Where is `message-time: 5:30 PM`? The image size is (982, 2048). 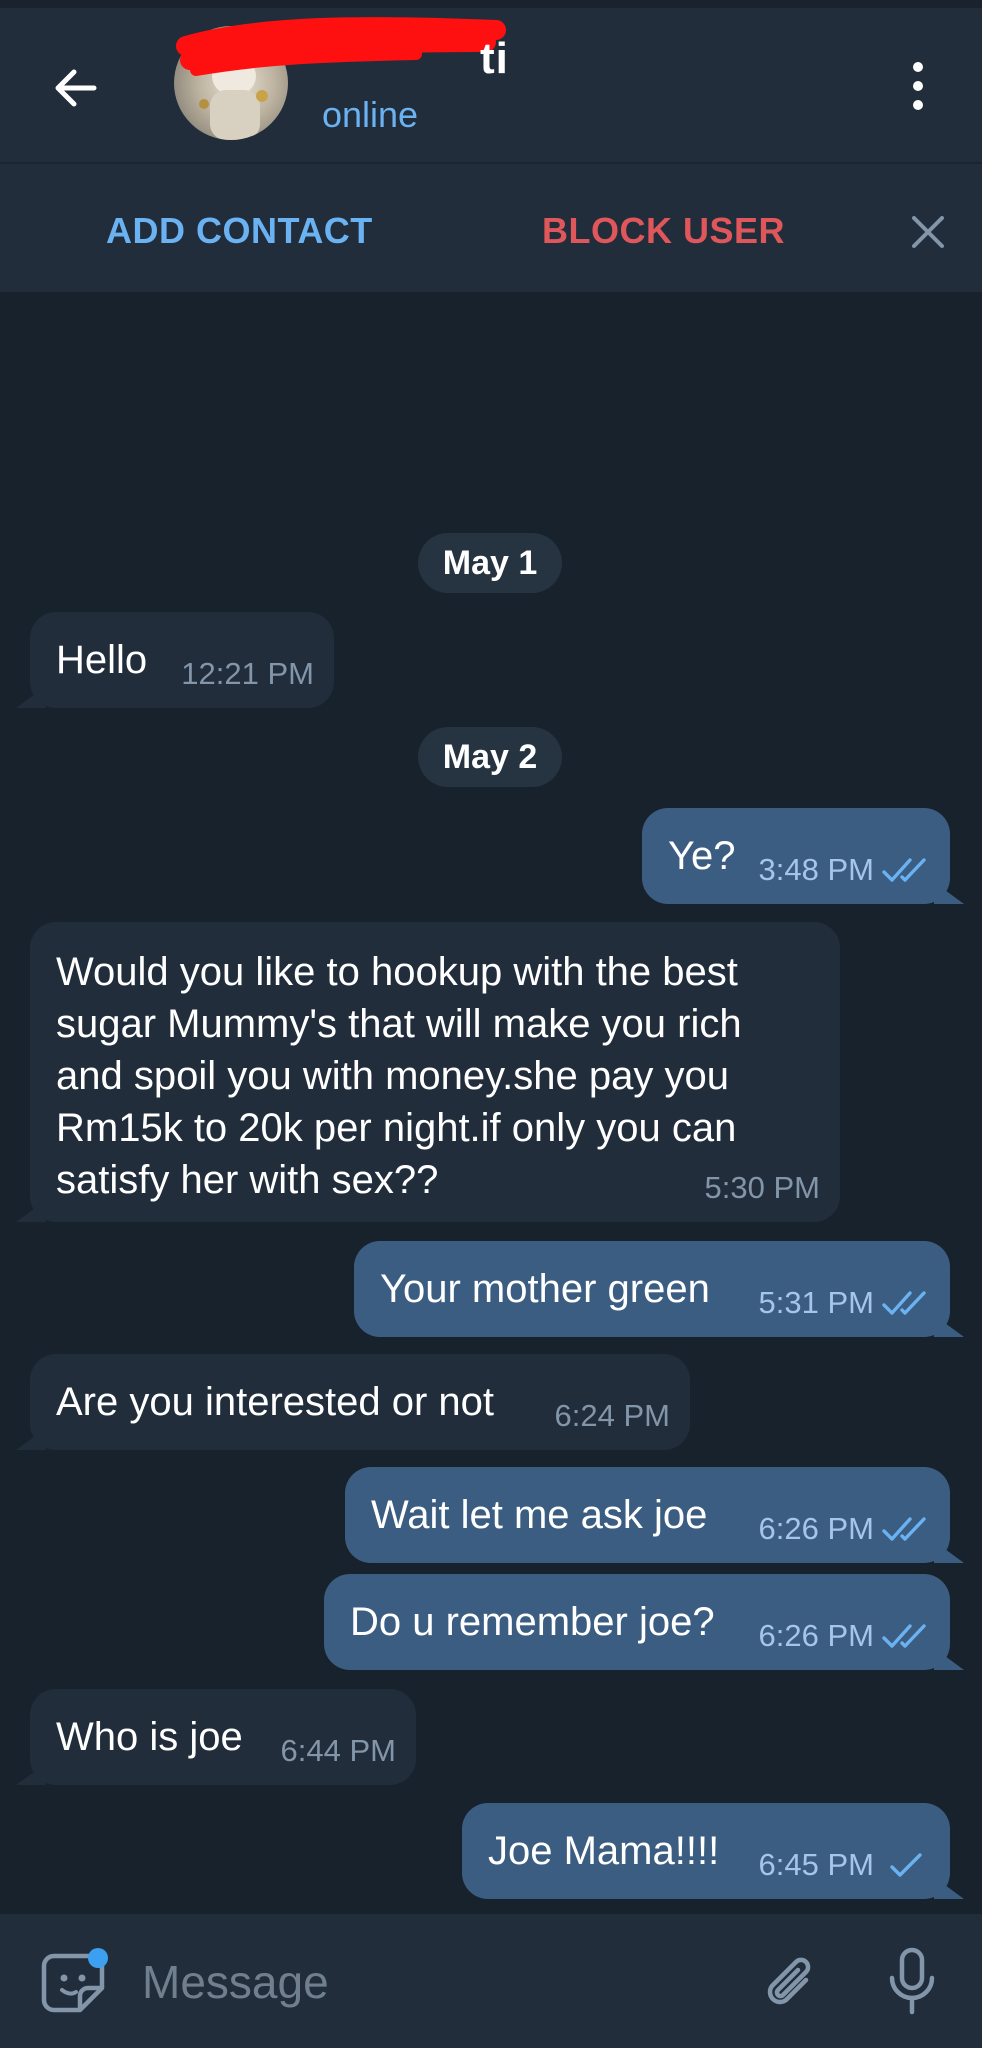
message-time: 5:30 PM is located at coordinates (762, 1187).